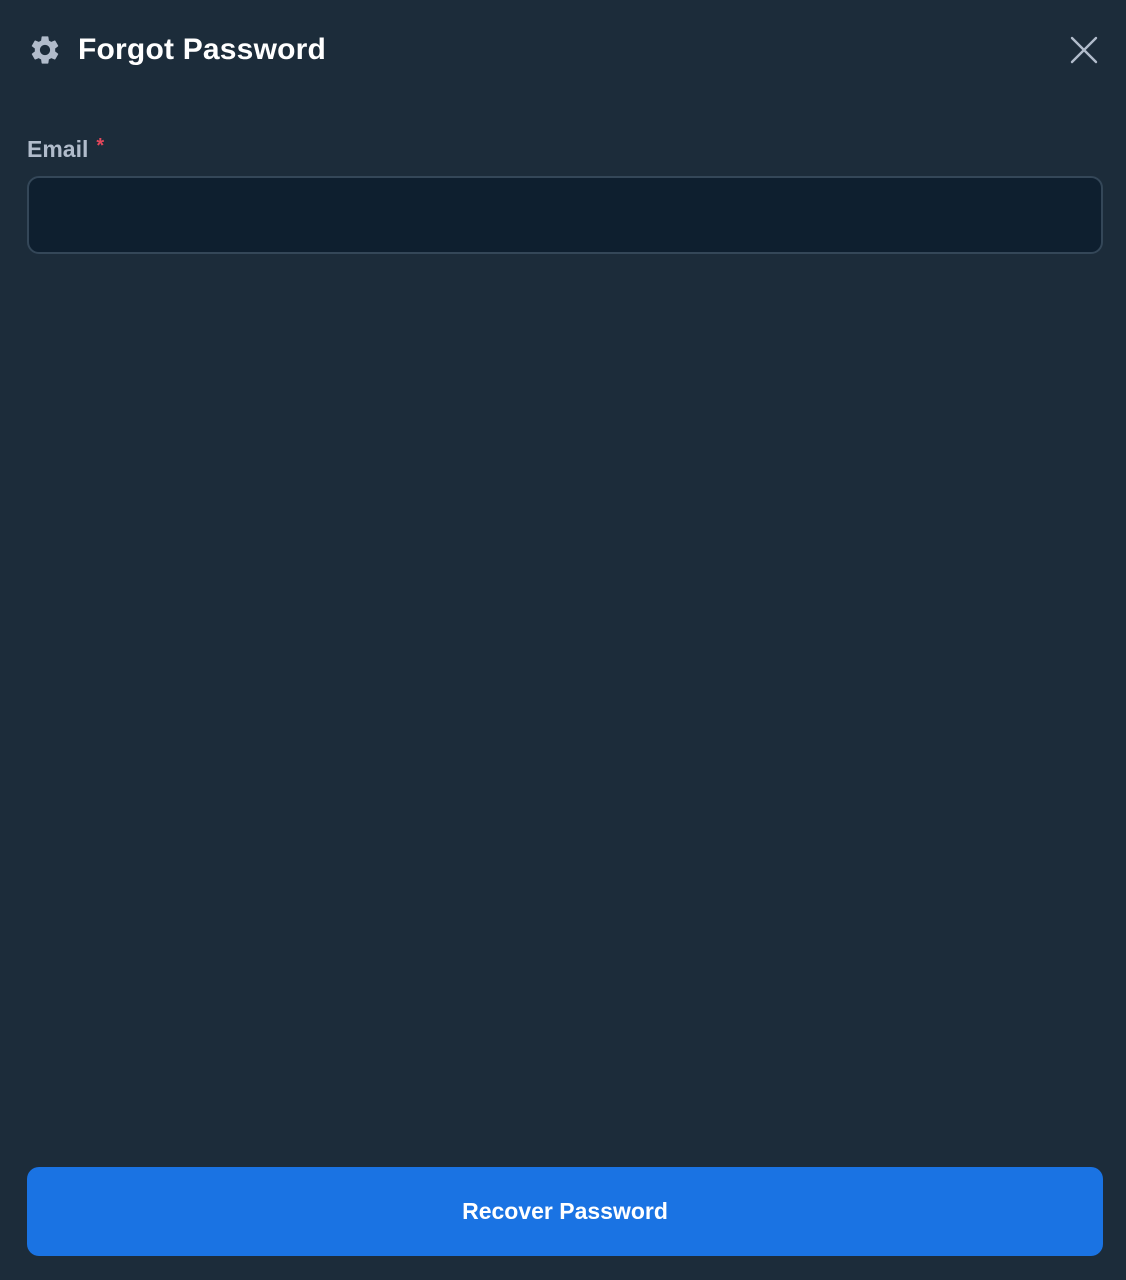  Describe the element at coordinates (202, 49) in the screenshot. I see `dialog-title: Forgot Password` at that location.